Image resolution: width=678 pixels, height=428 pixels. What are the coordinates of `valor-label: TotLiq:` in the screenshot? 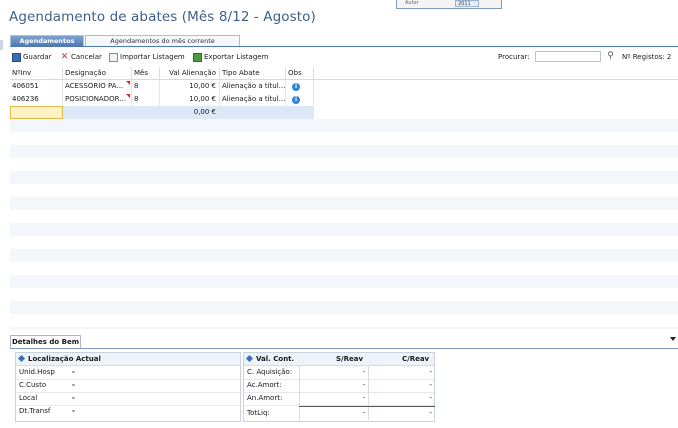 It's located at (258, 413).